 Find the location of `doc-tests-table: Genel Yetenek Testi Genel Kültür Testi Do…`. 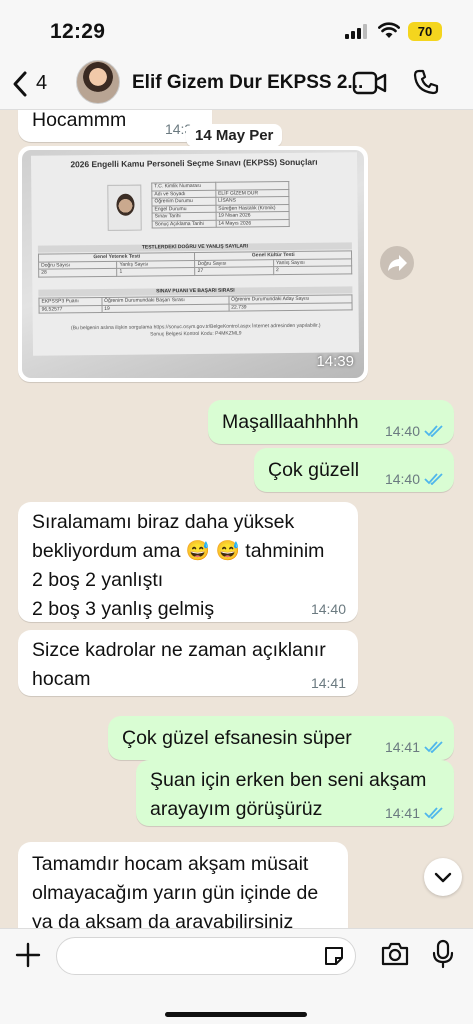

doc-tests-table: Genel Yetenek Testi Genel Kültür Testi Do… is located at coordinates (195, 263).